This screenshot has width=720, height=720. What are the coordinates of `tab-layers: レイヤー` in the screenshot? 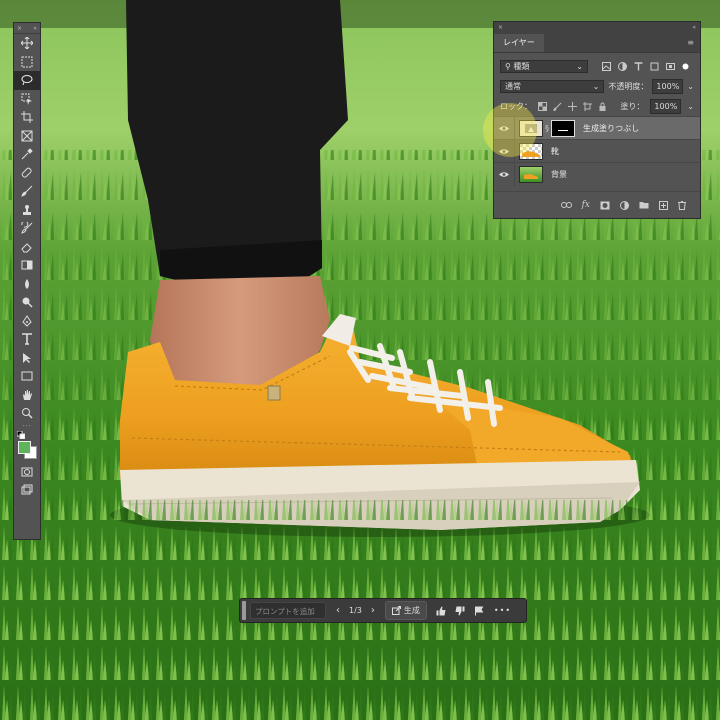 It's located at (519, 43).